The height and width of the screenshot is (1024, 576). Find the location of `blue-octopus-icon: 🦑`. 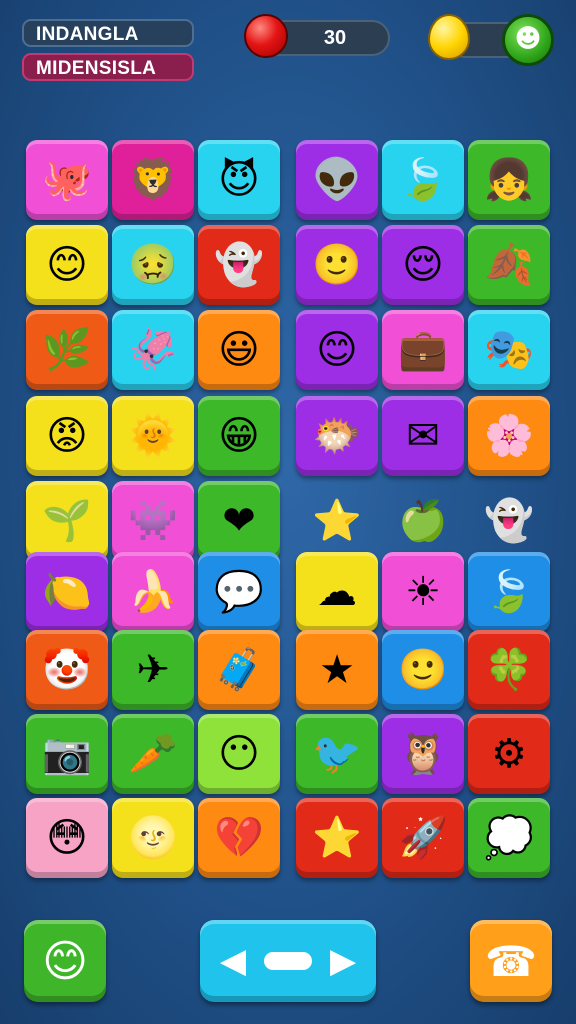

blue-octopus-icon: 🦑 is located at coordinates (153, 350).